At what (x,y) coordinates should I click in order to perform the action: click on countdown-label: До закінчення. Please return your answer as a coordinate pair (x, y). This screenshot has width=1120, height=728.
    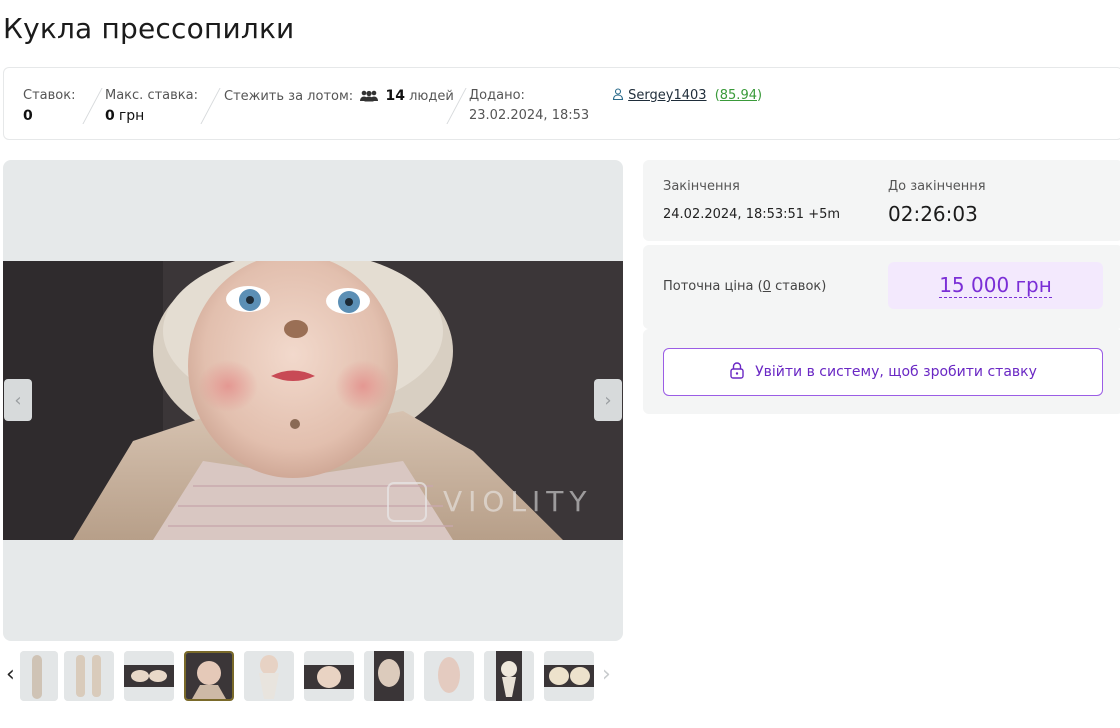
    Looking at the image, I should click on (937, 186).